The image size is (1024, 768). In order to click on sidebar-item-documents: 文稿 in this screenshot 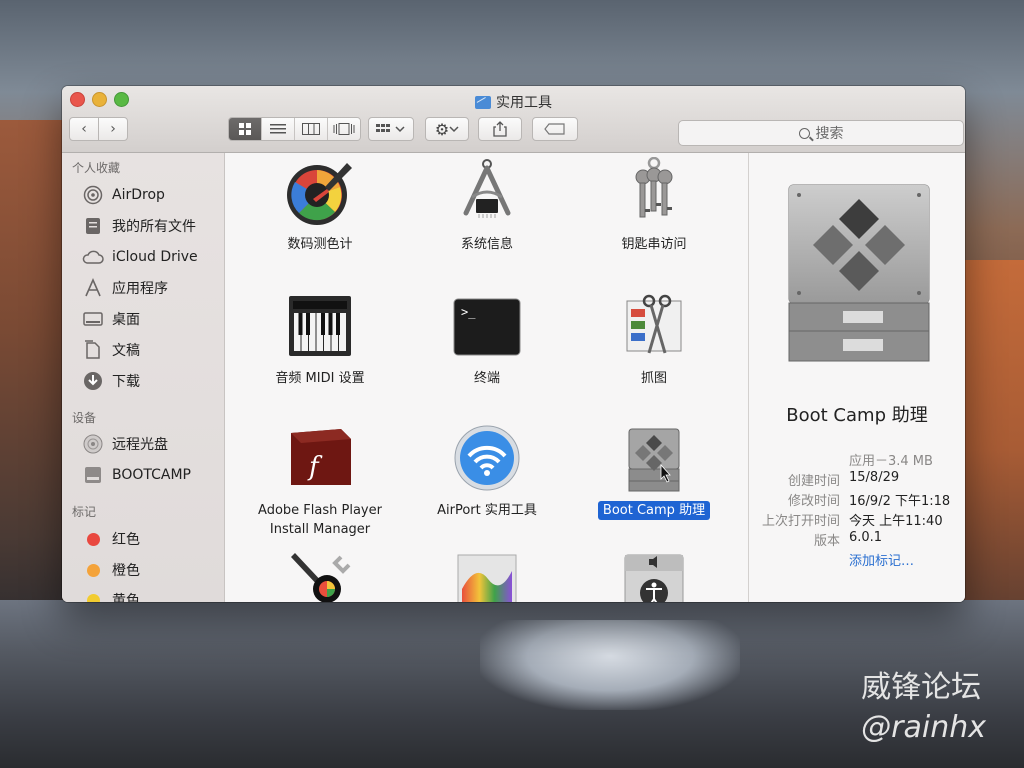, I will do `click(111, 350)`.